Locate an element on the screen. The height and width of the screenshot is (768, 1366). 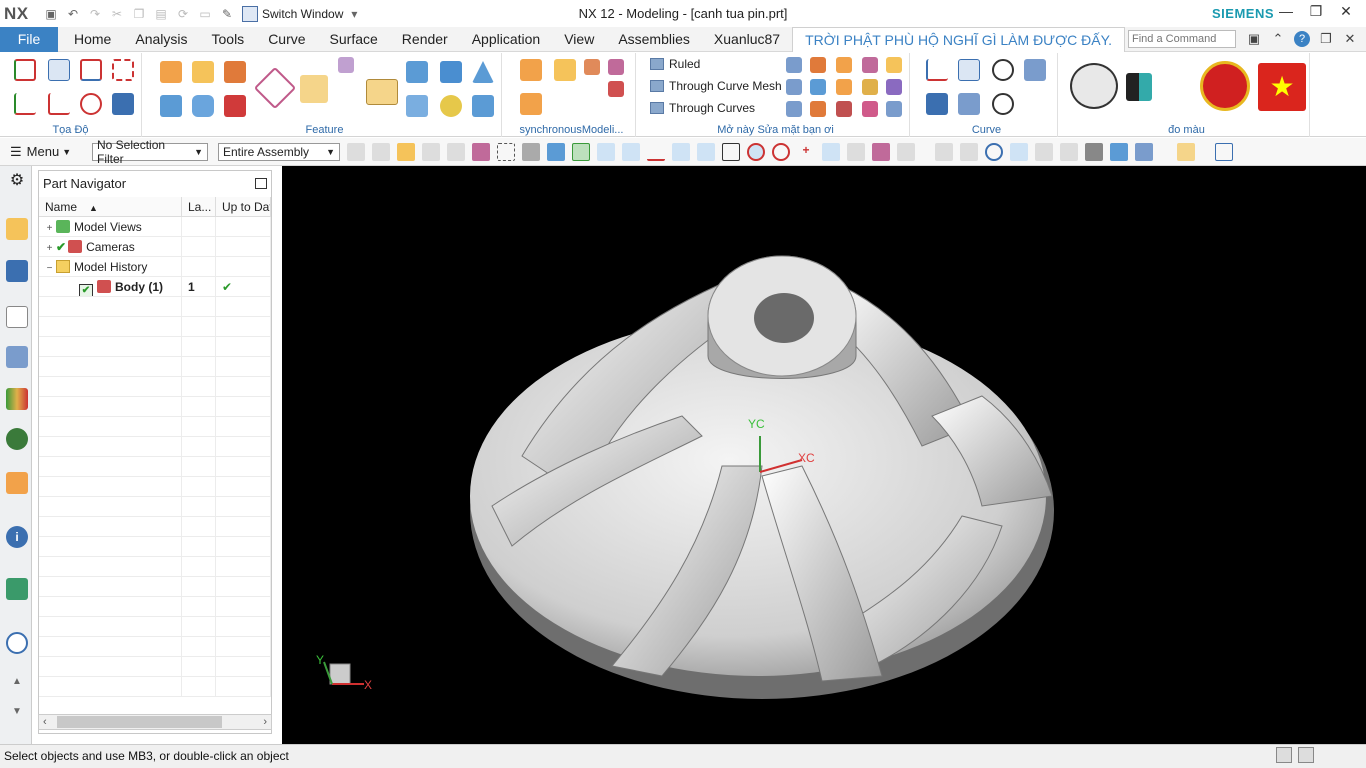
tree-row-cameras: + ✔ Cameras is located at coordinates (155, 247).